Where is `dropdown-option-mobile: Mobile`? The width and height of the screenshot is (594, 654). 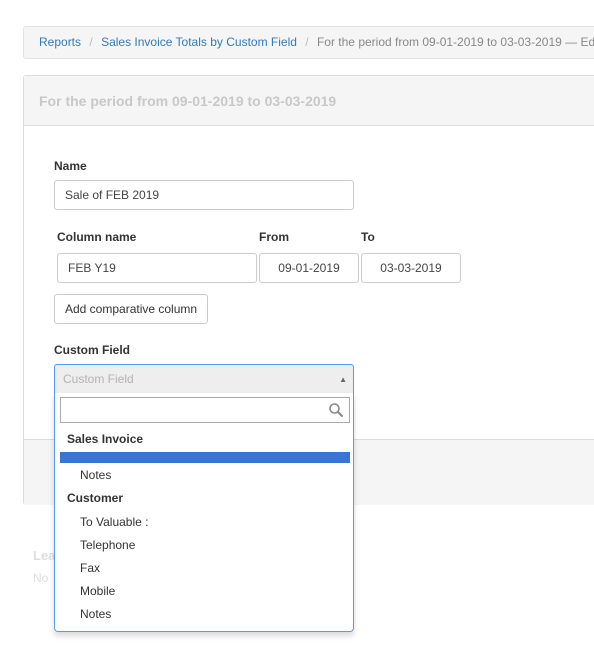
dropdown-option-mobile: Mobile is located at coordinates (97, 591).